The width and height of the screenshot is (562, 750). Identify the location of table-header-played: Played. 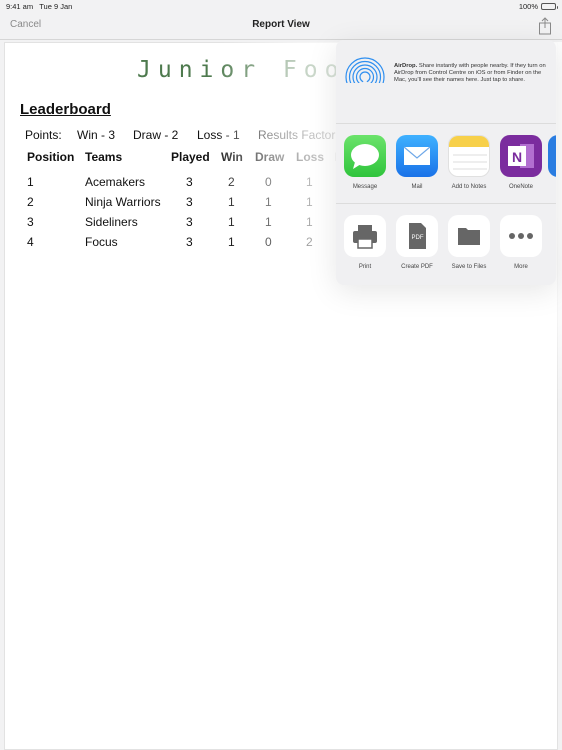
(190, 157).